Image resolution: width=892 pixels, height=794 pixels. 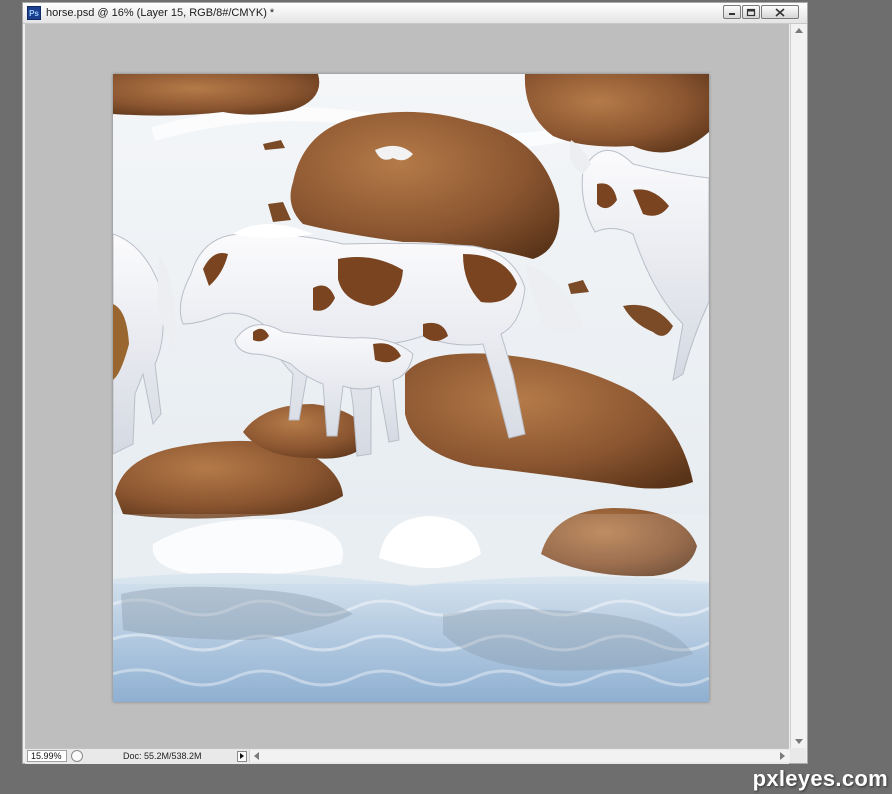 What do you see at coordinates (799, 741) in the screenshot?
I see `scroll-down-icon` at bounding box center [799, 741].